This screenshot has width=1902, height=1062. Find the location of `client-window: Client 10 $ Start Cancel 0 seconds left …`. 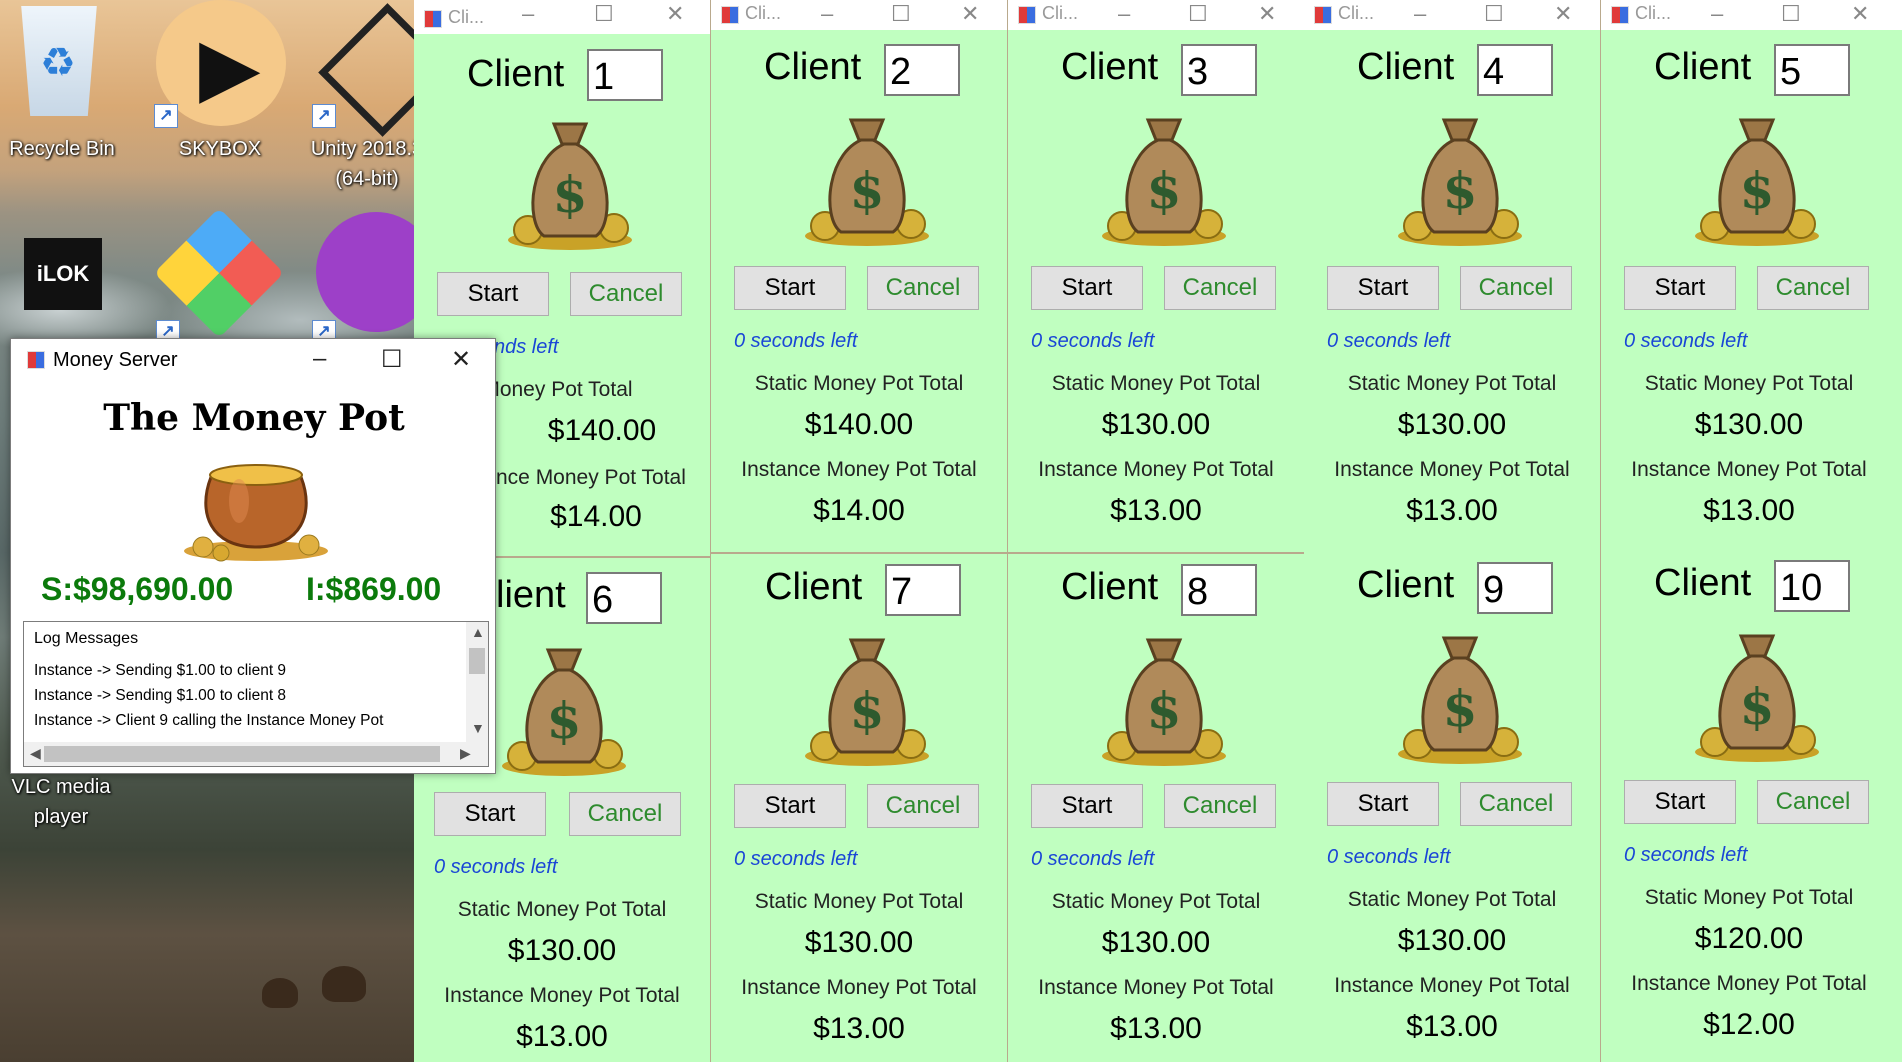

client-window: Client 10 $ Start Cancel 0 seconds left … is located at coordinates (1751, 806).